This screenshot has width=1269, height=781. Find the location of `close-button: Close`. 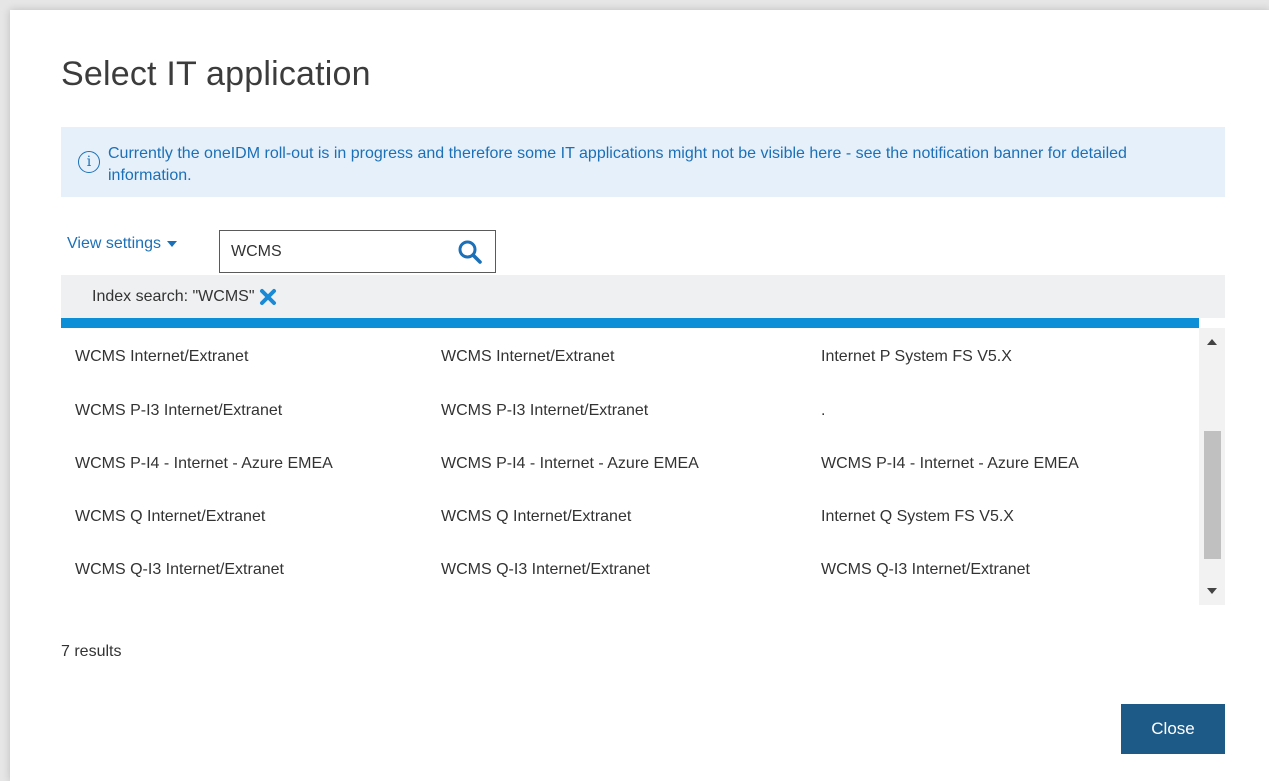

close-button: Close is located at coordinates (1173, 729).